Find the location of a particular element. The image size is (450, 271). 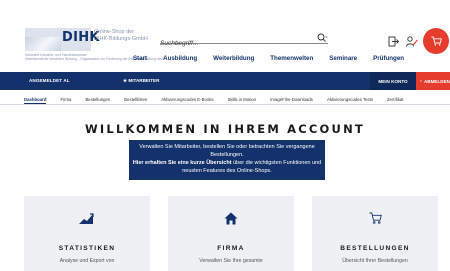

home-icon is located at coordinates (231, 218).